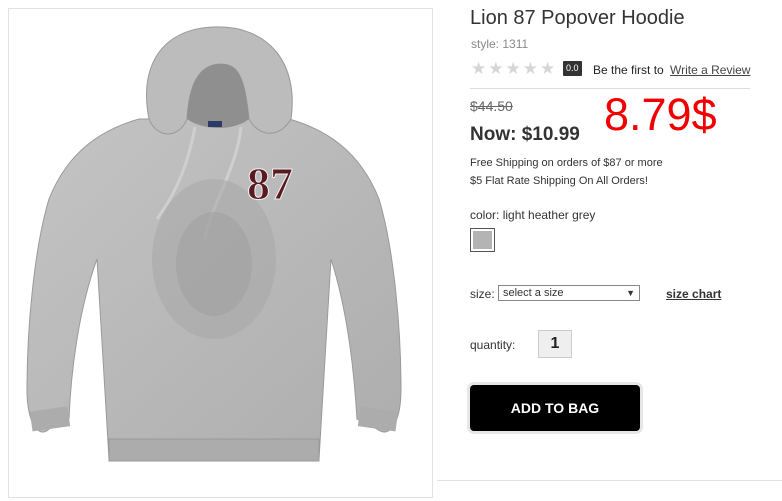 Image resolution: width=782 pixels, height=501 pixels. I want to click on original-price: $44.50, so click(491, 106).